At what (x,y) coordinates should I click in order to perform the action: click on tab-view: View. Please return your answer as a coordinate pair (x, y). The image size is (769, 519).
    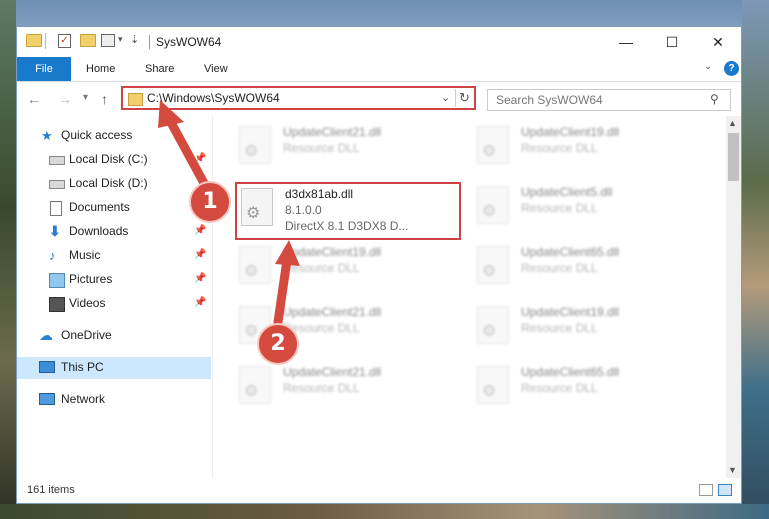
    Looking at the image, I should click on (216, 69).